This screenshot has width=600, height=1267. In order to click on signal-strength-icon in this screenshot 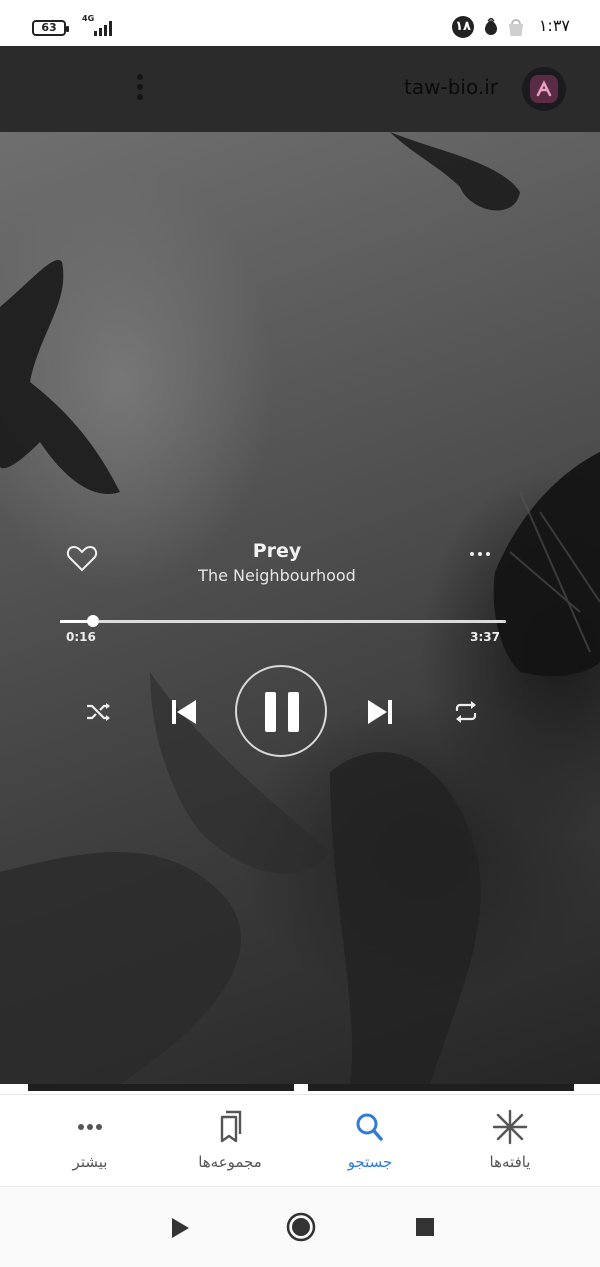, I will do `click(103, 28)`.